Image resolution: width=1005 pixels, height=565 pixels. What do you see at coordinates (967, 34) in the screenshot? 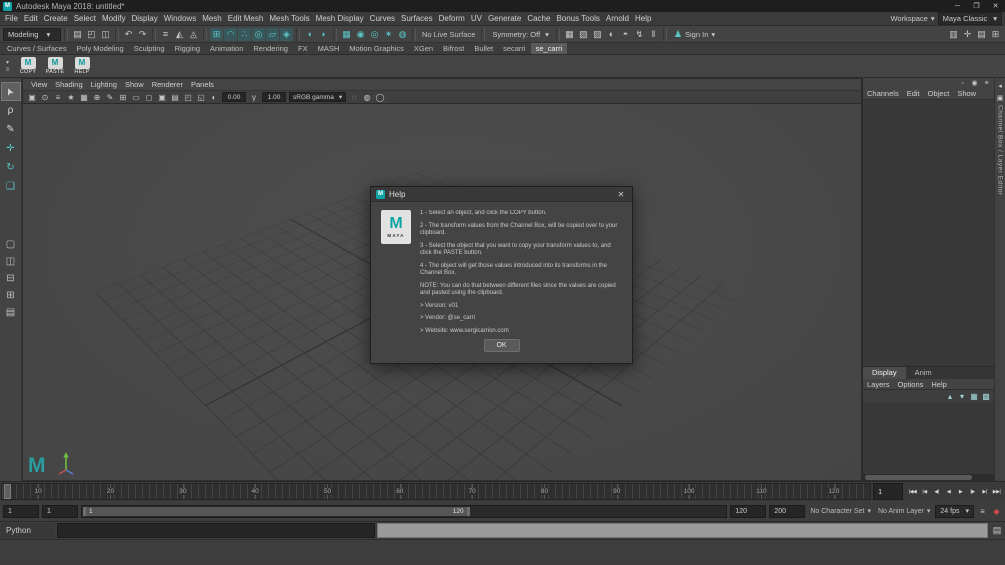
I see `show-tool-settings-icon: ✛` at bounding box center [967, 34].